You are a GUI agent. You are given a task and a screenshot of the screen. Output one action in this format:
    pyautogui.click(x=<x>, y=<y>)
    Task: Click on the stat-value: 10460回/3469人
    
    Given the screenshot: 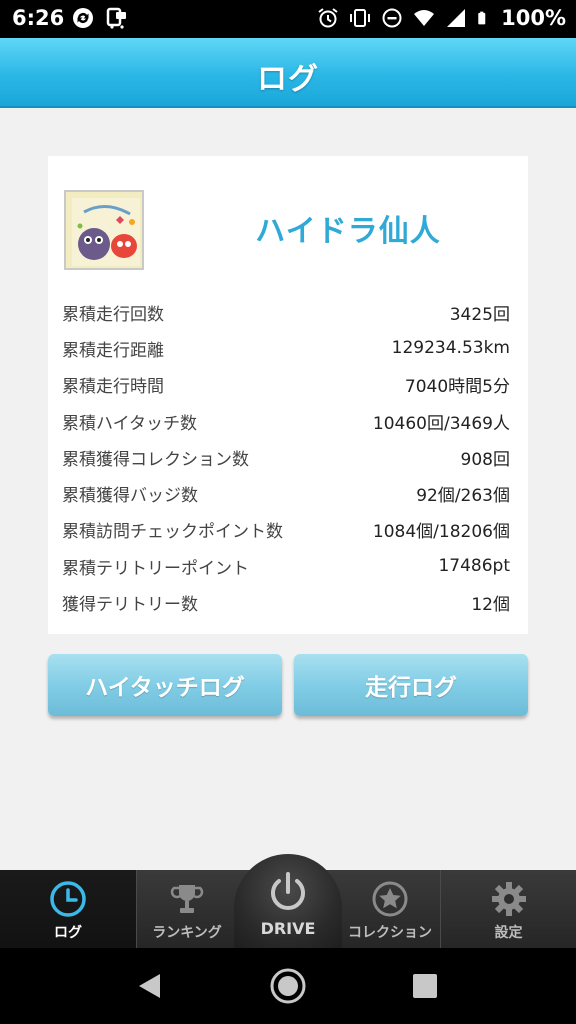 What is the action you would take?
    pyautogui.click(x=441, y=423)
    